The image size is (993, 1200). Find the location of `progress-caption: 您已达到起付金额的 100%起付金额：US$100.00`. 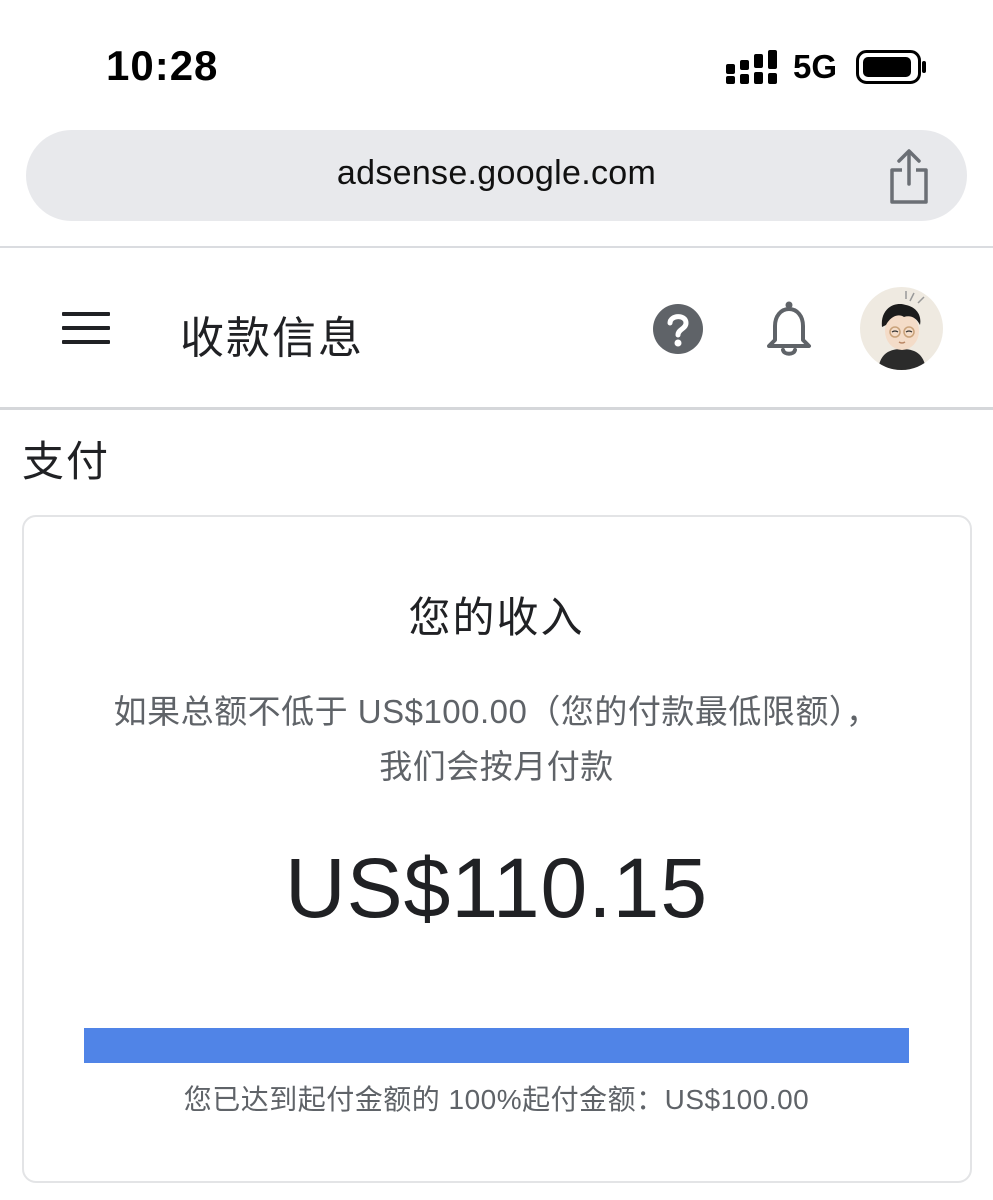

progress-caption: 您已达到起付金额的 100%起付金额：US$100.00 is located at coordinates (496, 1099).